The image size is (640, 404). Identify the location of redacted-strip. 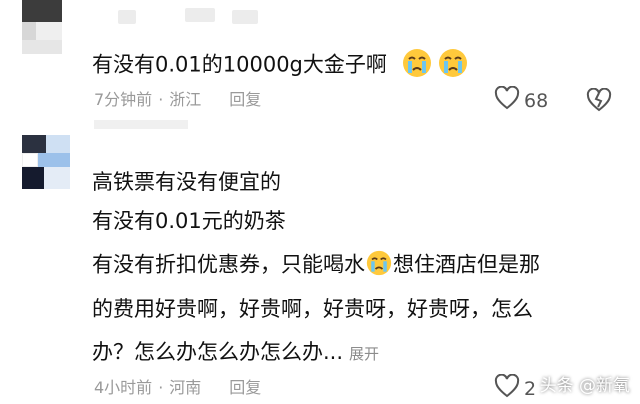
(141, 124).